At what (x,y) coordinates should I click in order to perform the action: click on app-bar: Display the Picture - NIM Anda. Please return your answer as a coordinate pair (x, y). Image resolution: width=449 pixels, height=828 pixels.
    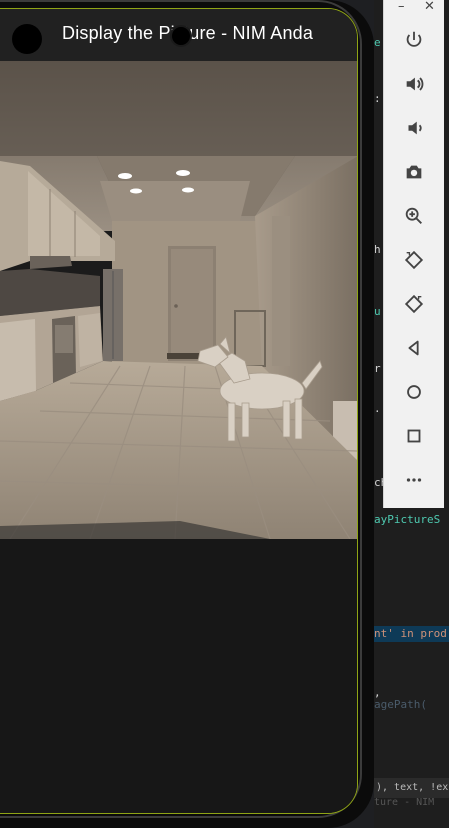
    Looking at the image, I should click on (178, 35).